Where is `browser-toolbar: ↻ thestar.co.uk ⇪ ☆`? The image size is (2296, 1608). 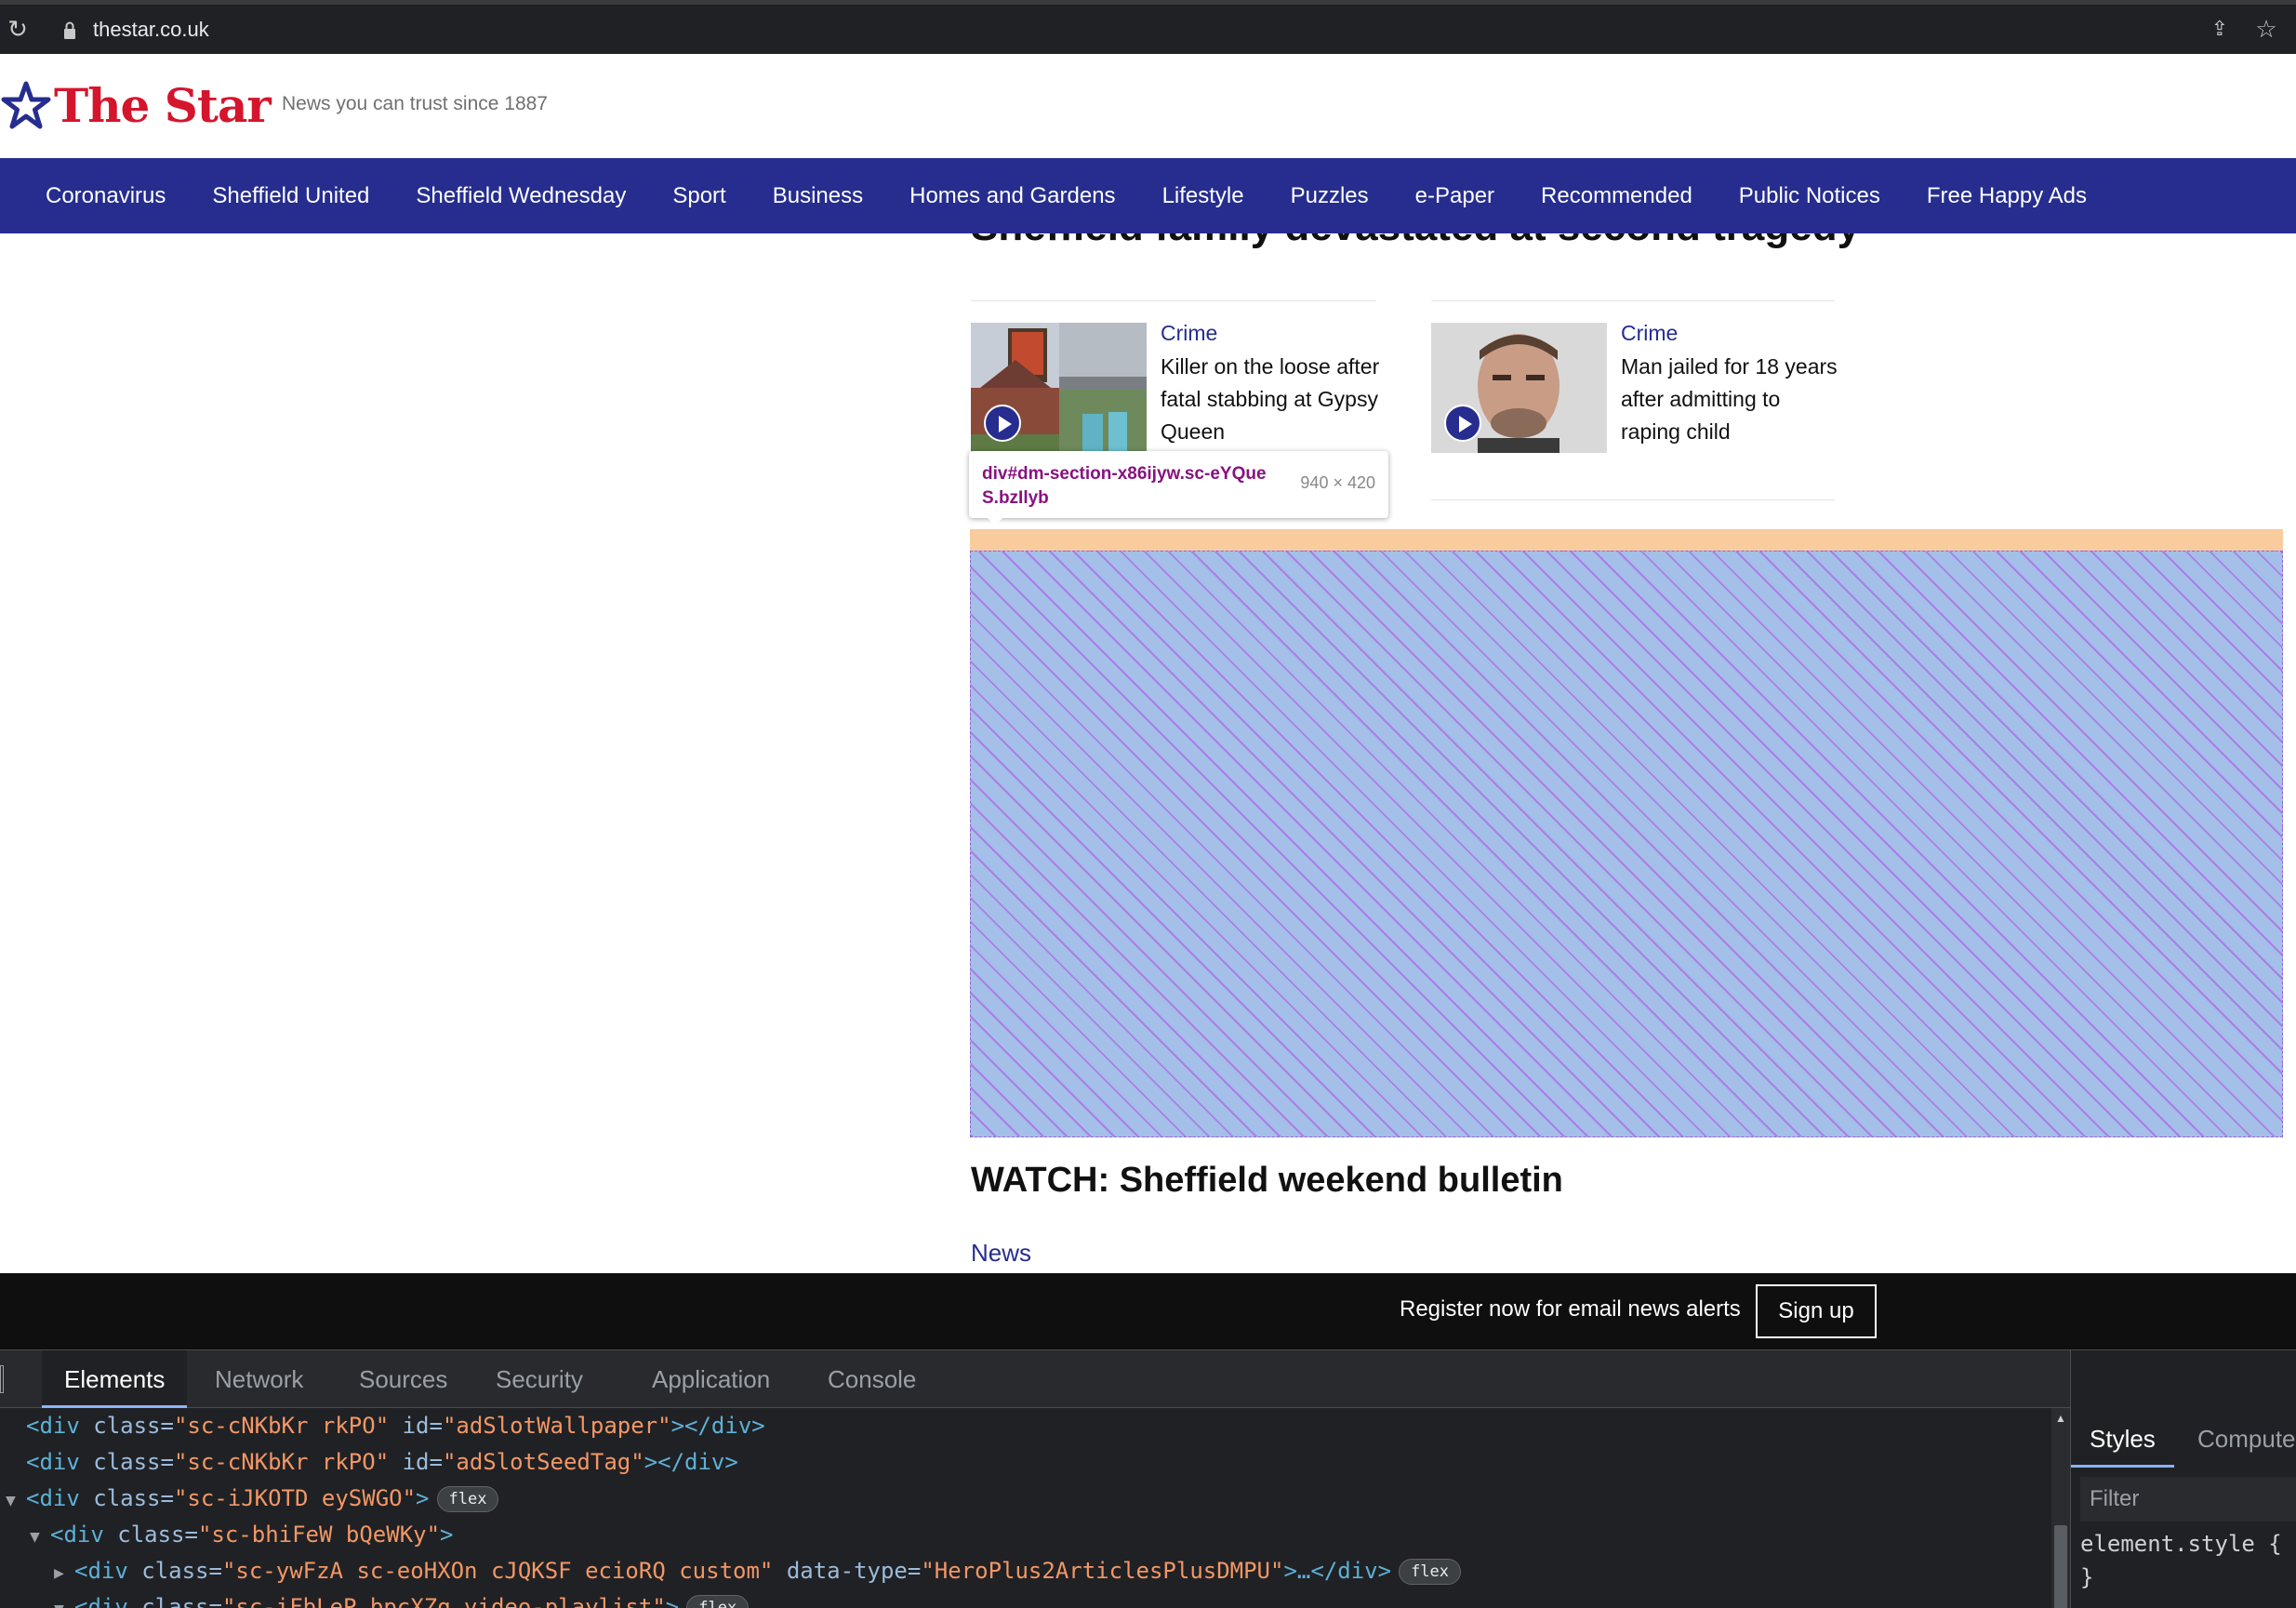
browser-toolbar: ↻ thestar.co.uk ⇪ ☆ is located at coordinates (1148, 27).